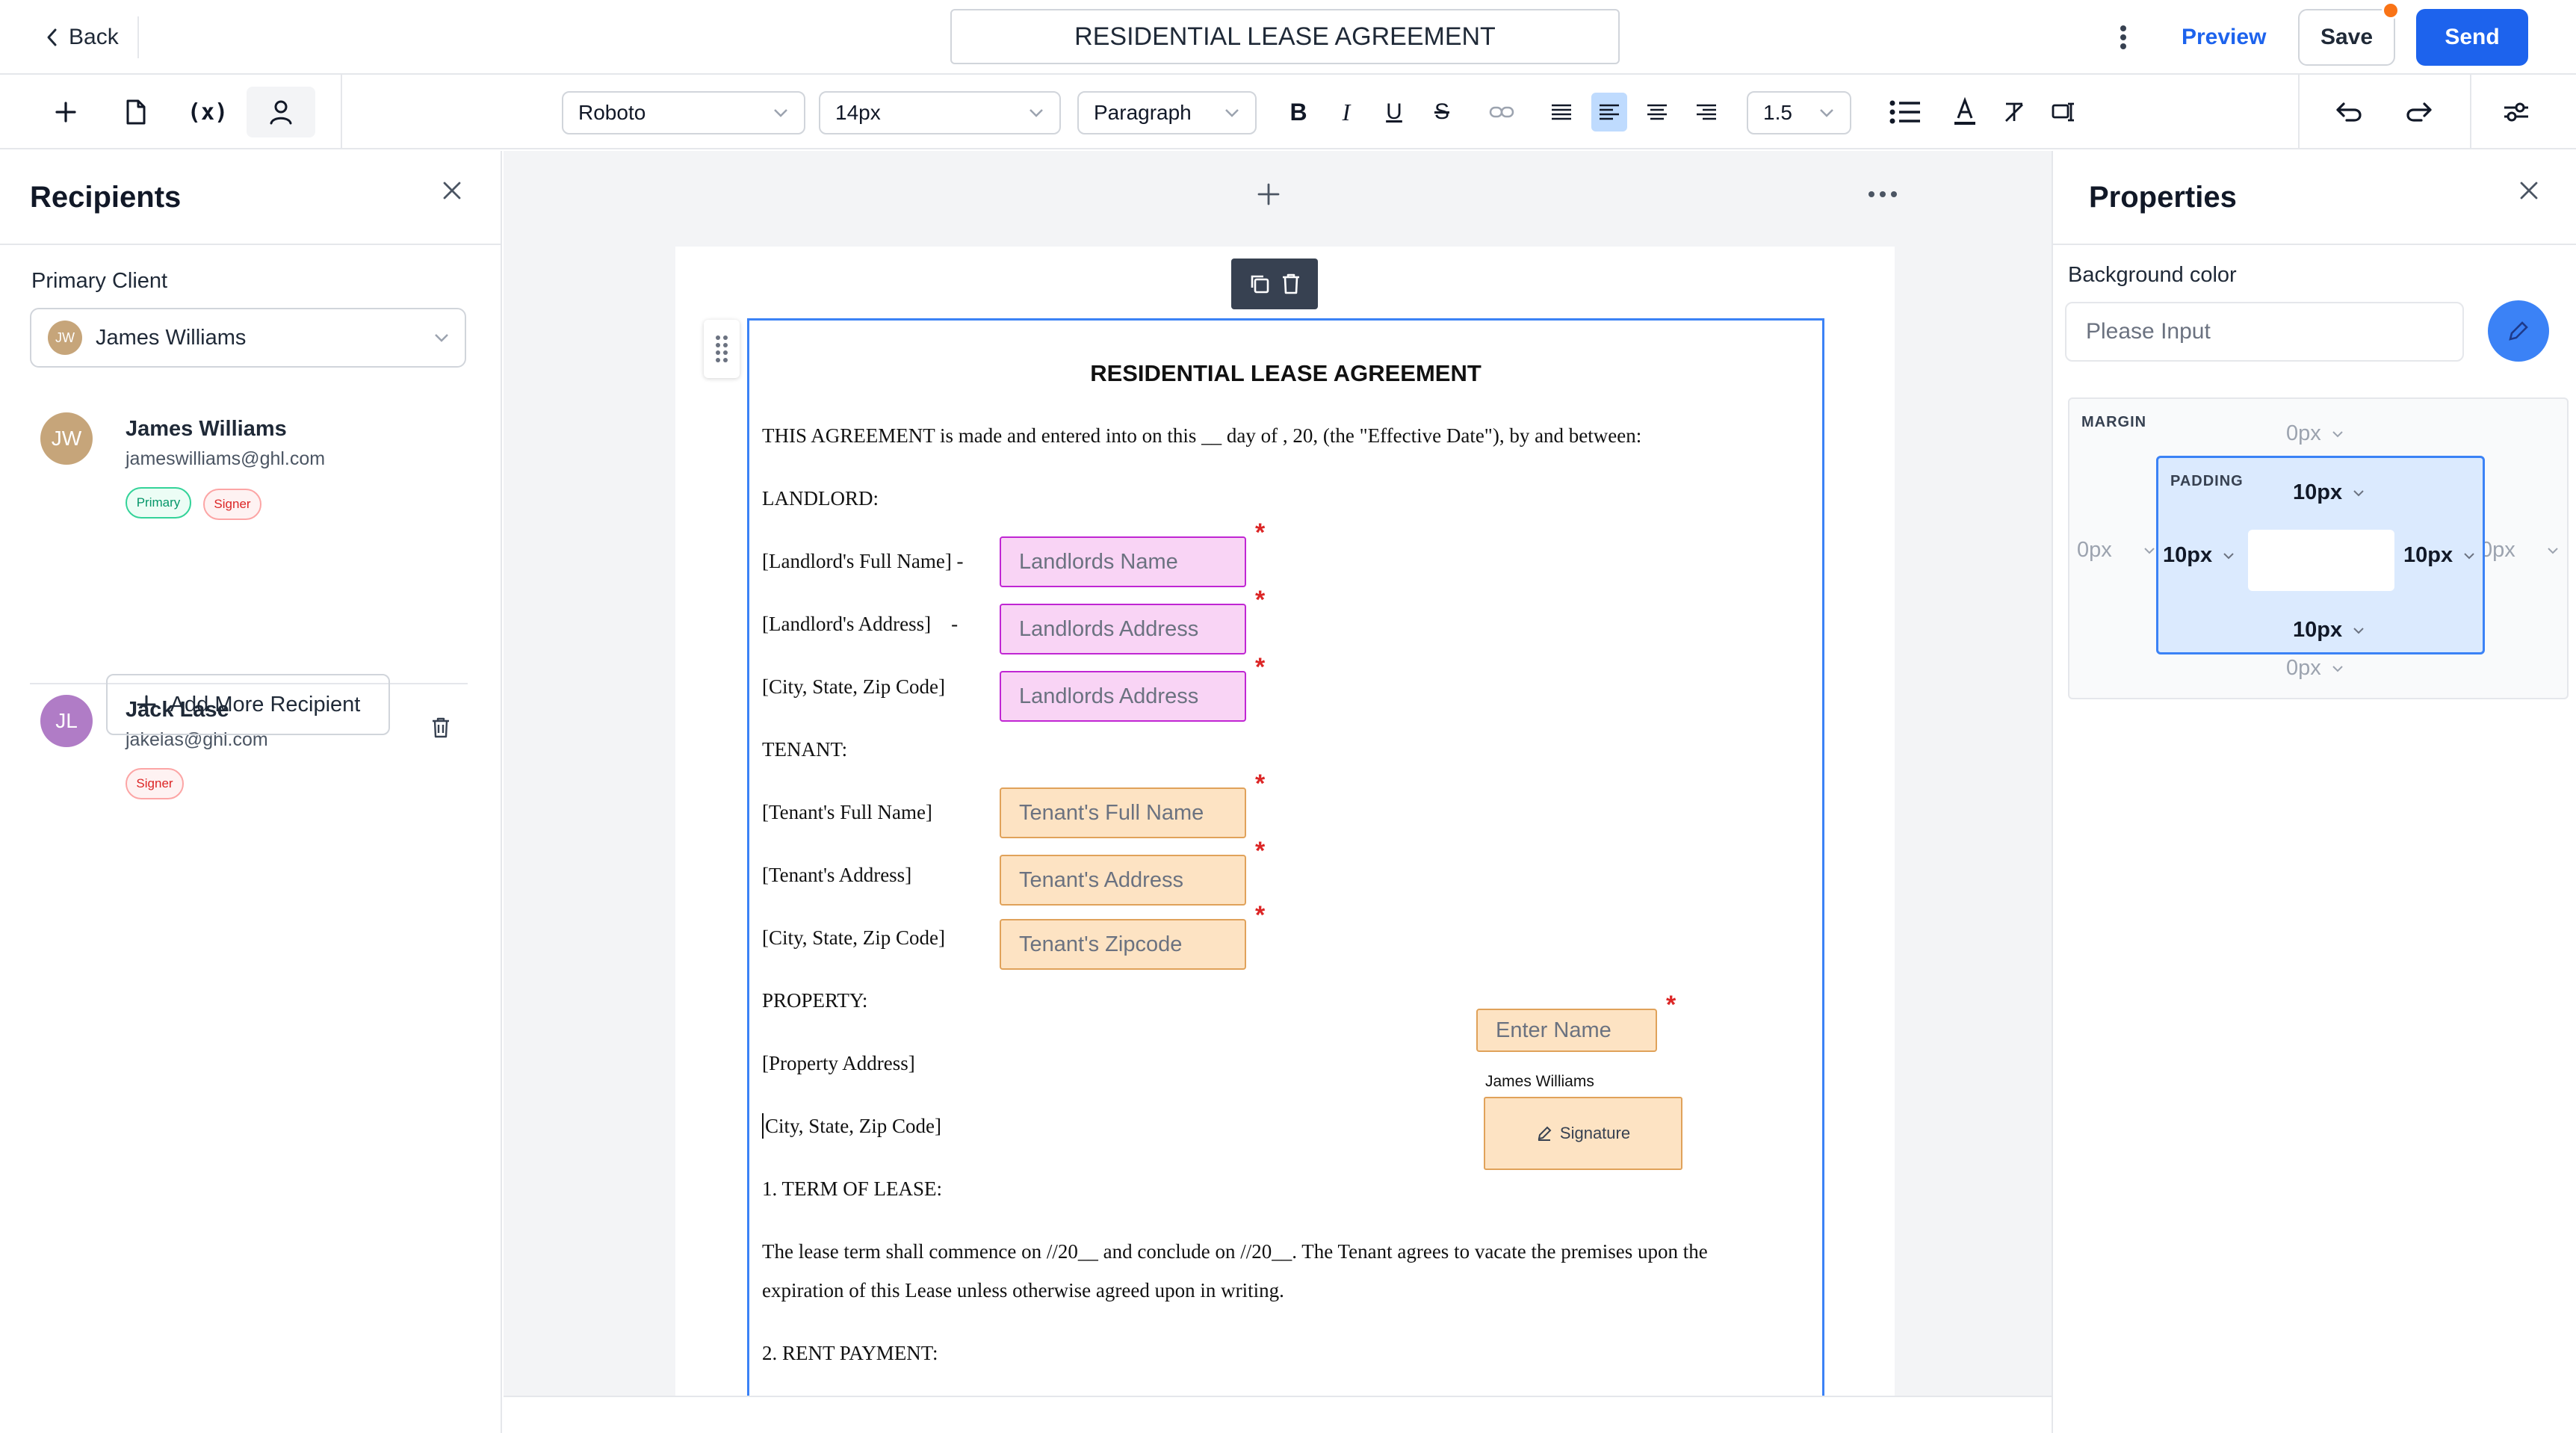 This screenshot has width=2576, height=1433. What do you see at coordinates (2329, 493) in the screenshot?
I see `padding-top-select: 10px` at bounding box center [2329, 493].